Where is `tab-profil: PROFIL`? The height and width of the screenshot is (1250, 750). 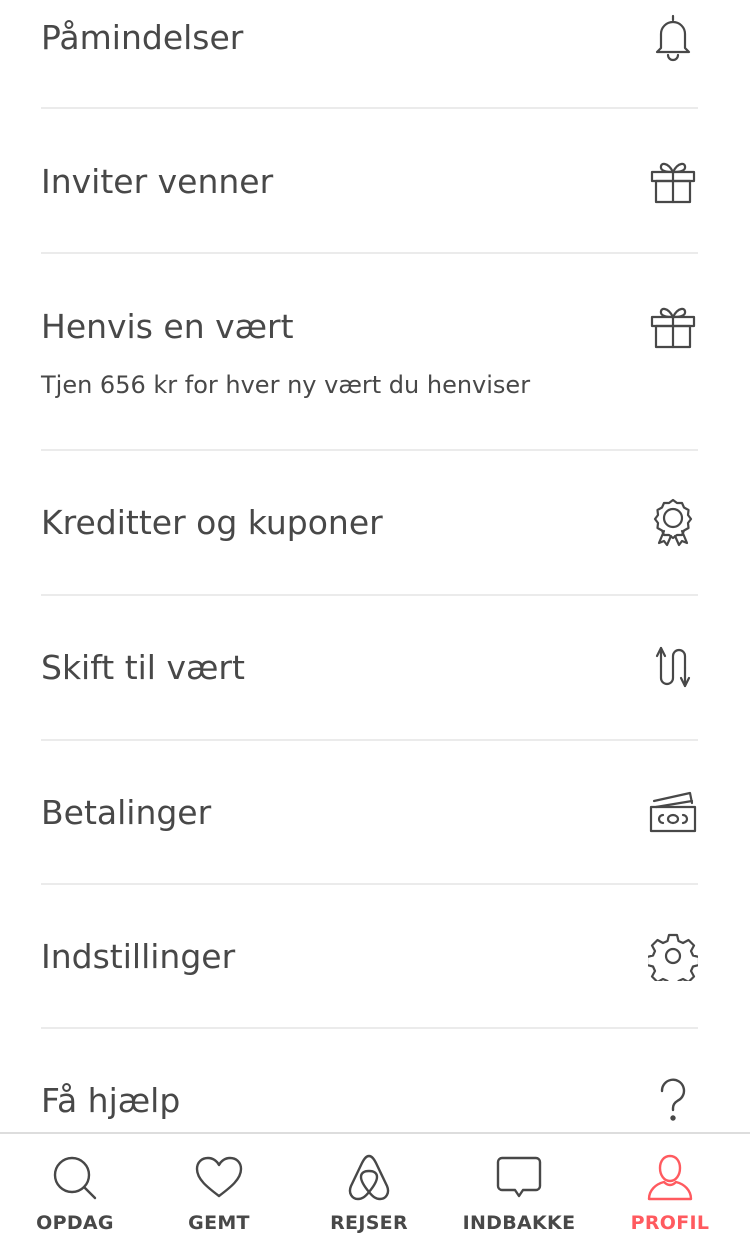
tab-profil: PROFIL is located at coordinates (670, 1192).